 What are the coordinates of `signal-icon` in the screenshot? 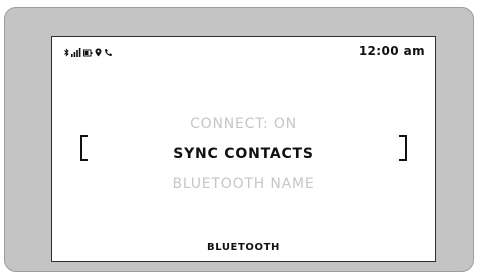 It's located at (76, 52).